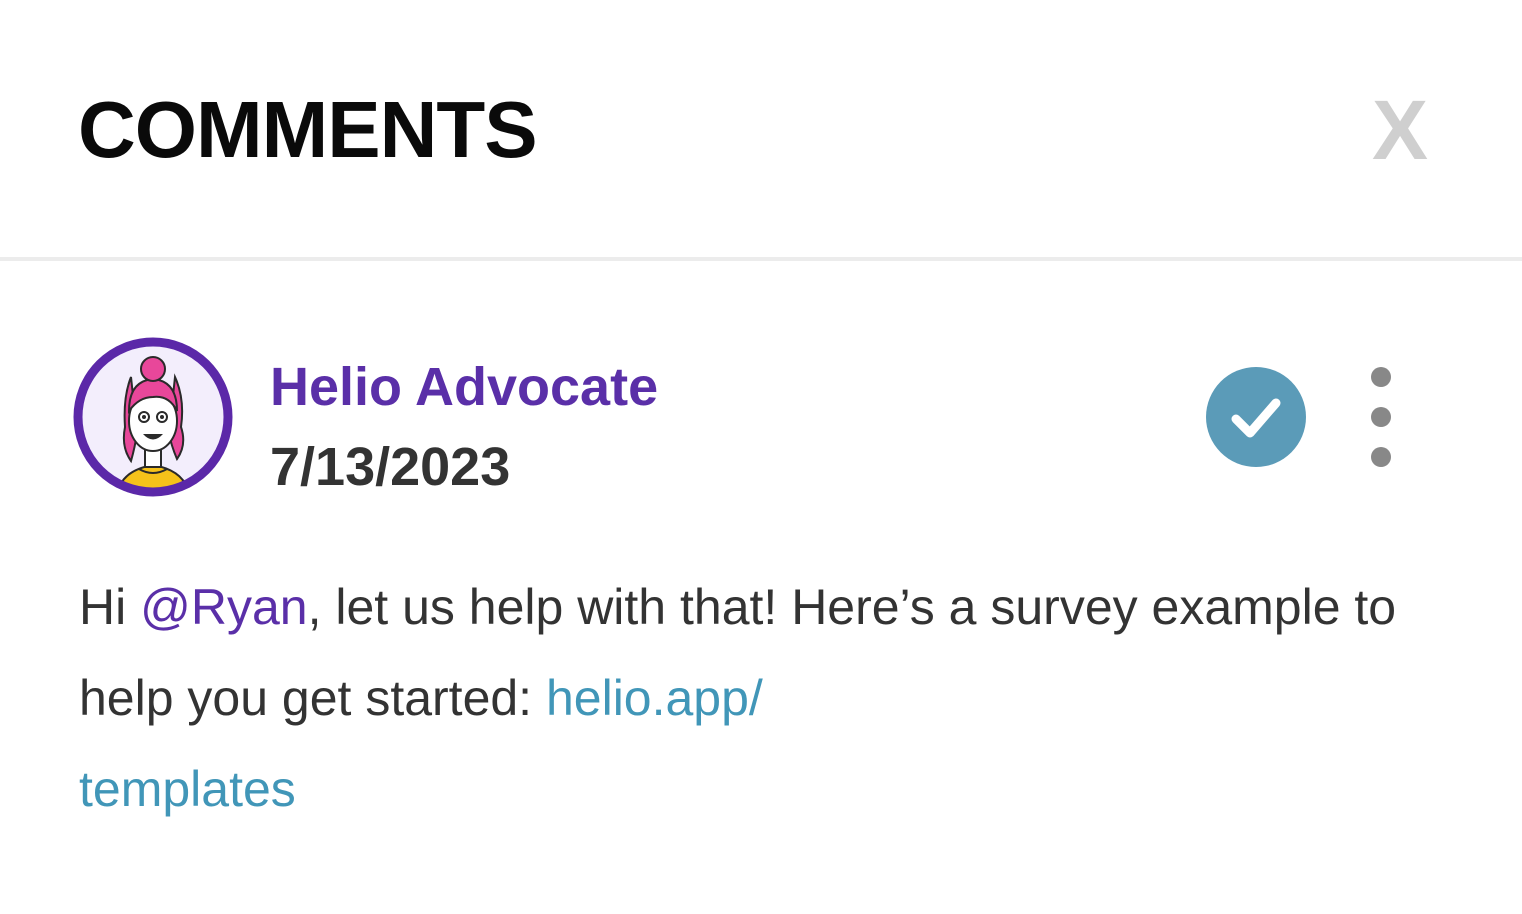 The image size is (1522, 914). What do you see at coordinates (390, 467) in the screenshot?
I see `comment-date: 7/13/2023` at bounding box center [390, 467].